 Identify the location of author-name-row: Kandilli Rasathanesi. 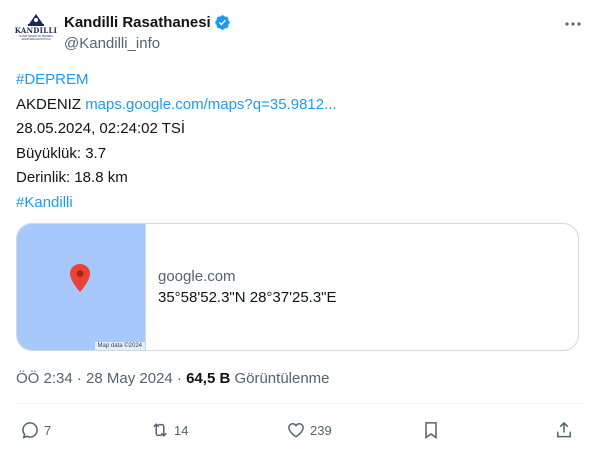
(147, 22).